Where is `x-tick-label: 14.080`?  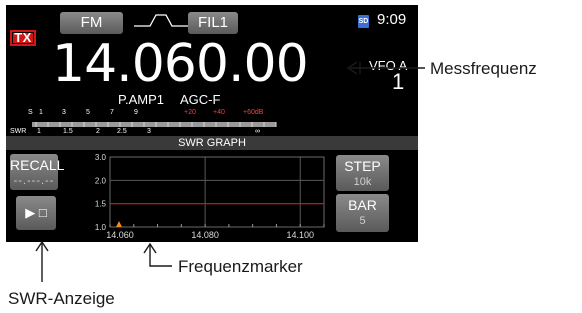 x-tick-label: 14.080 is located at coordinates (205, 235).